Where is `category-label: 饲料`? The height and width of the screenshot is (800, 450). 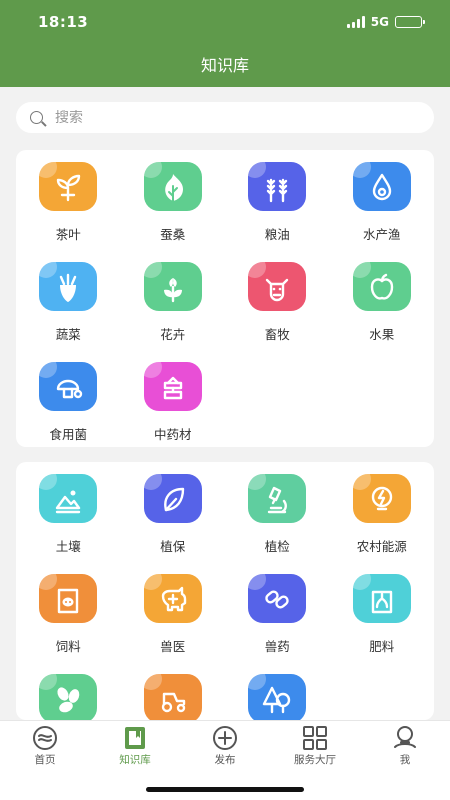 category-label: 饲料 is located at coordinates (68, 646).